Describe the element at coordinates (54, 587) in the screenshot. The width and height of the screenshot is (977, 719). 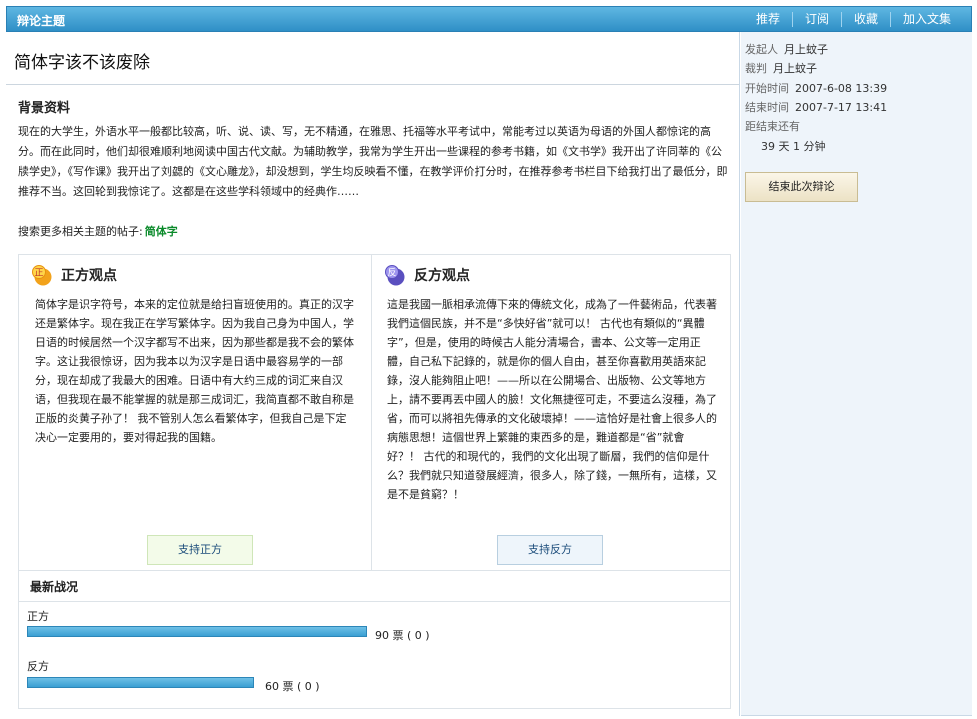
I see `status-title: 最新战况` at that location.